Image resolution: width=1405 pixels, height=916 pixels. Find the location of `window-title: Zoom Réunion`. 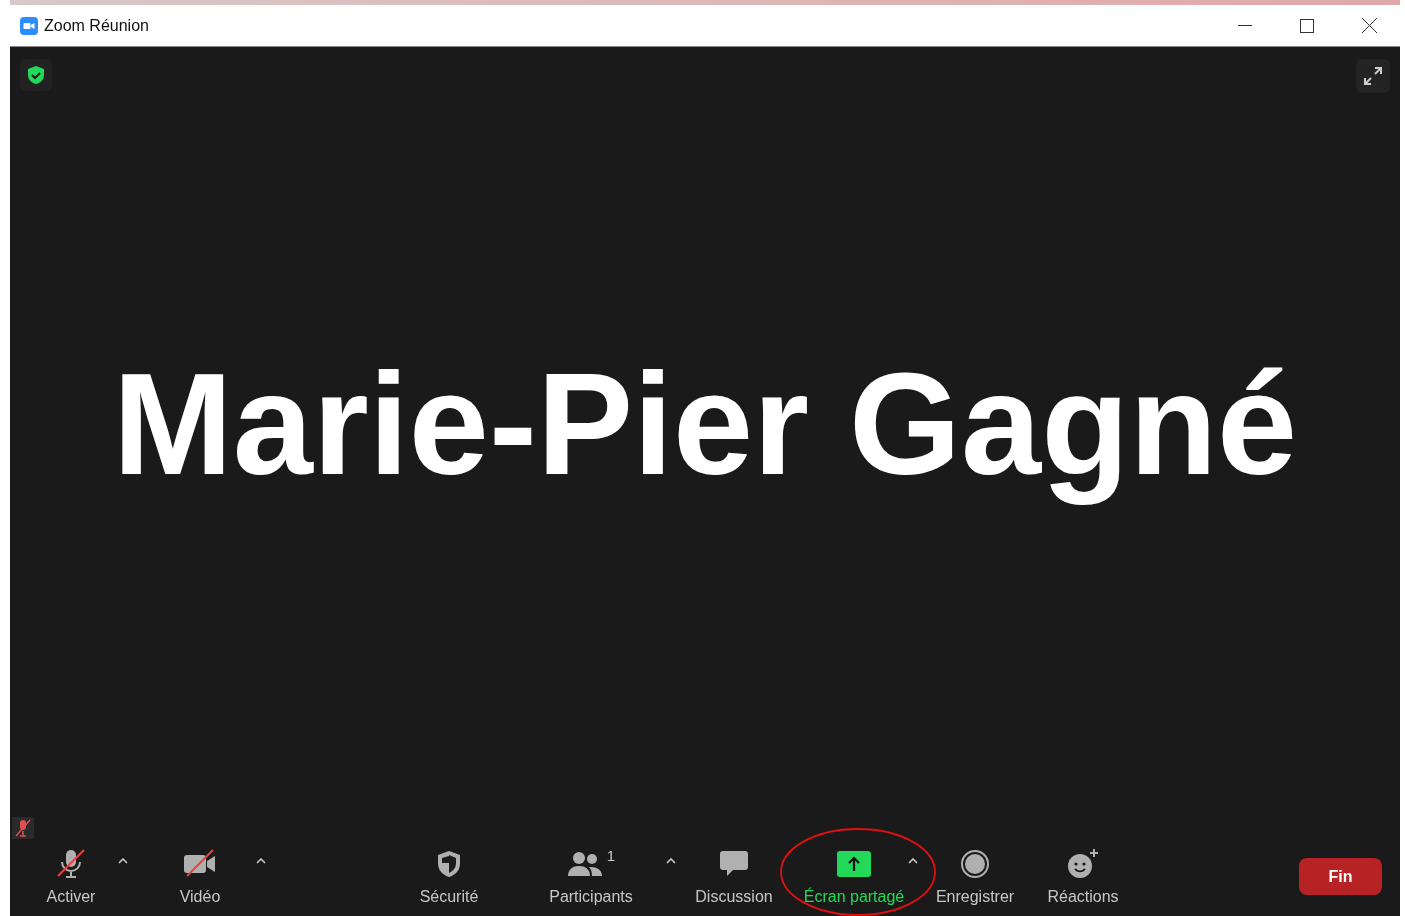

window-title: Zoom Réunion is located at coordinates (96, 25).